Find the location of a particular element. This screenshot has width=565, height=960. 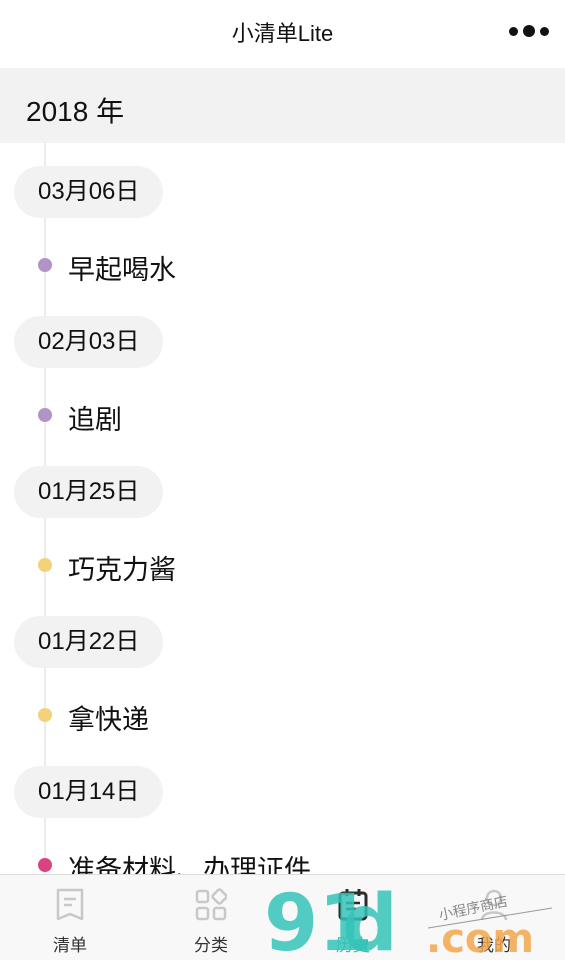

date-pill: 03月06日 is located at coordinates (89, 192).